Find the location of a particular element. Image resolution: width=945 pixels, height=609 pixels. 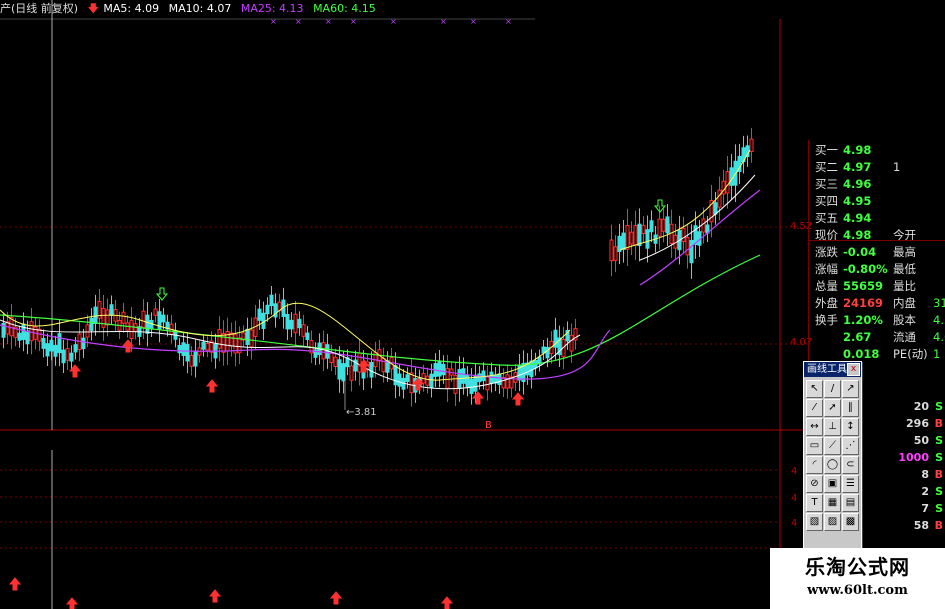

drawing-toolbox: 画线工具 x ↖ / ↗ ⁄ ➚ ∥ ↔ ⊥ ↕ ▭ ⟋ ⋰ ◜ ◯ ⊂ ⊘ ▣ ☰ T ▦ ▤ ▧ ▨ ▩ is located at coordinates (832, 457).